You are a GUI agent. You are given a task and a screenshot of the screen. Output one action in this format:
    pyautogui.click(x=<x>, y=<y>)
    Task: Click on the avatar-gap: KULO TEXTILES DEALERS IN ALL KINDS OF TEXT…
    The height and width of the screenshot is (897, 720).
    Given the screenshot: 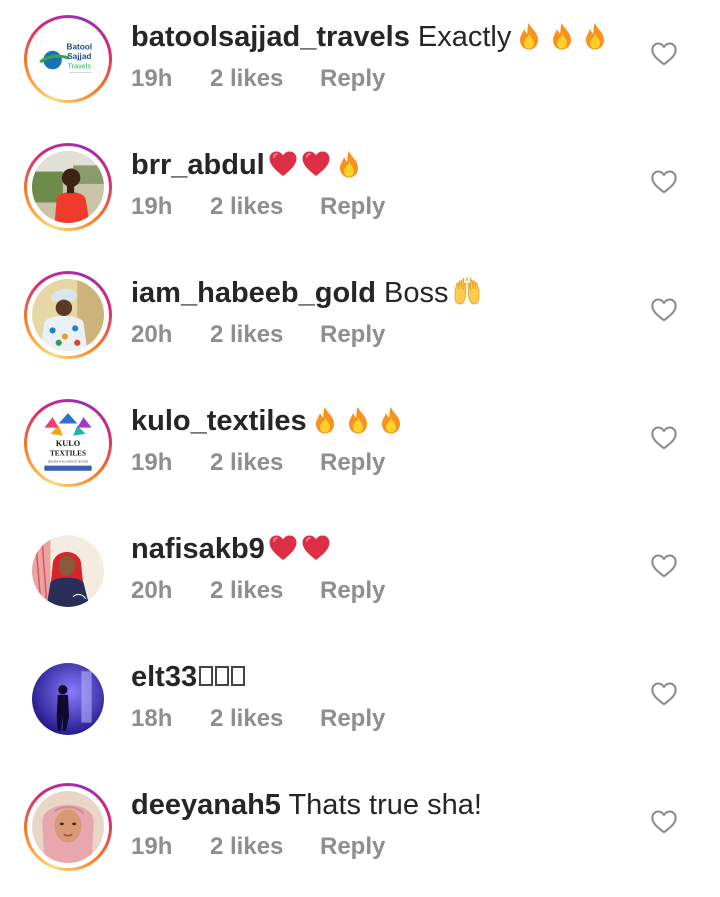 What is the action you would take?
    pyautogui.click(x=68, y=443)
    